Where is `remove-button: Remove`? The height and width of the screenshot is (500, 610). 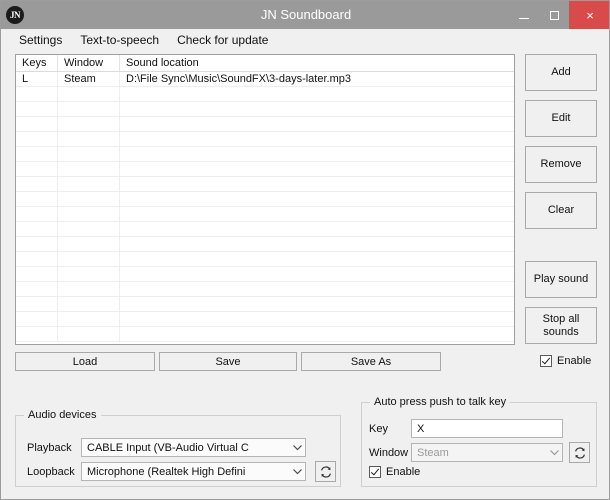 remove-button: Remove is located at coordinates (561, 164).